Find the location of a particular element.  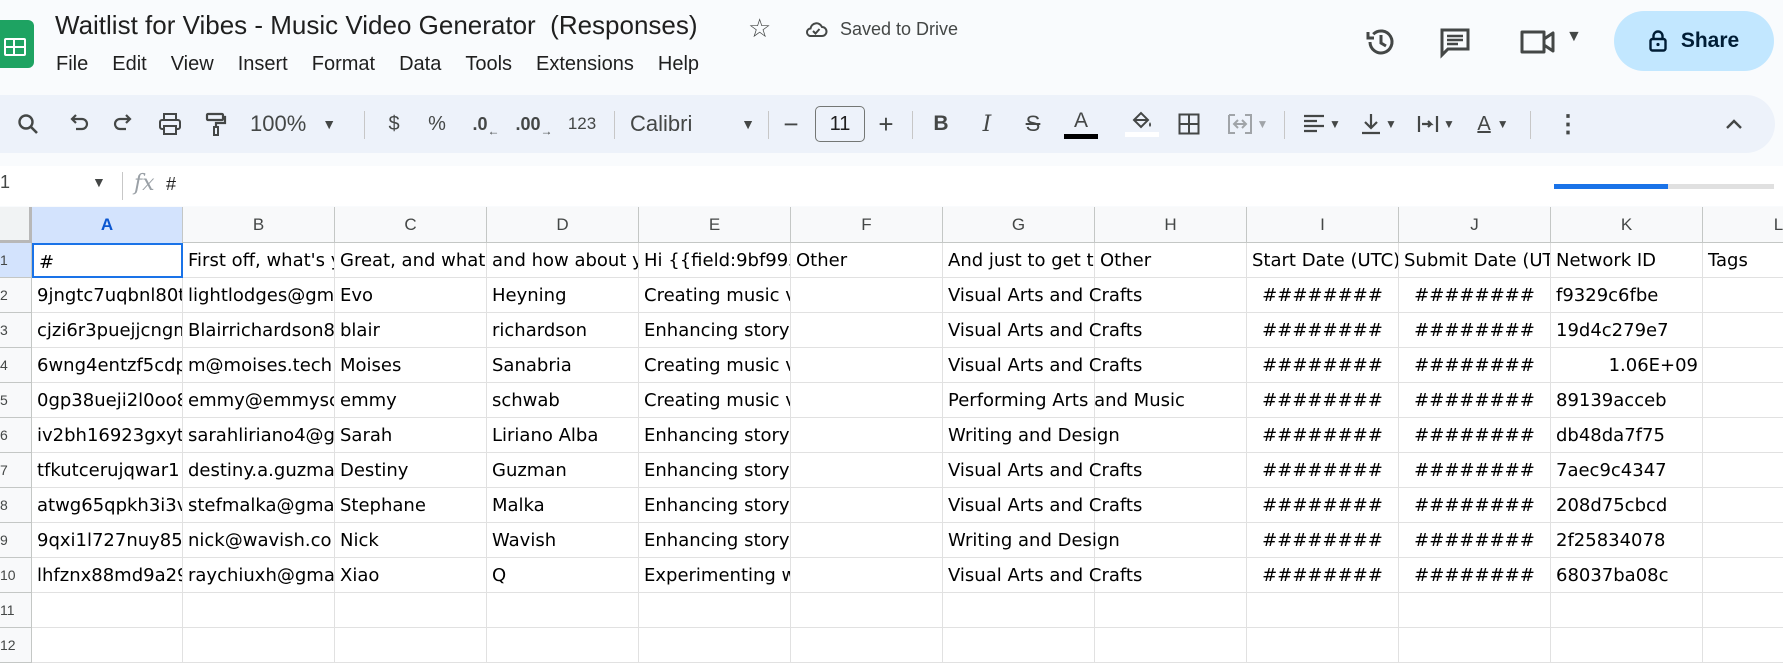

font-size-input: 11 is located at coordinates (840, 124).